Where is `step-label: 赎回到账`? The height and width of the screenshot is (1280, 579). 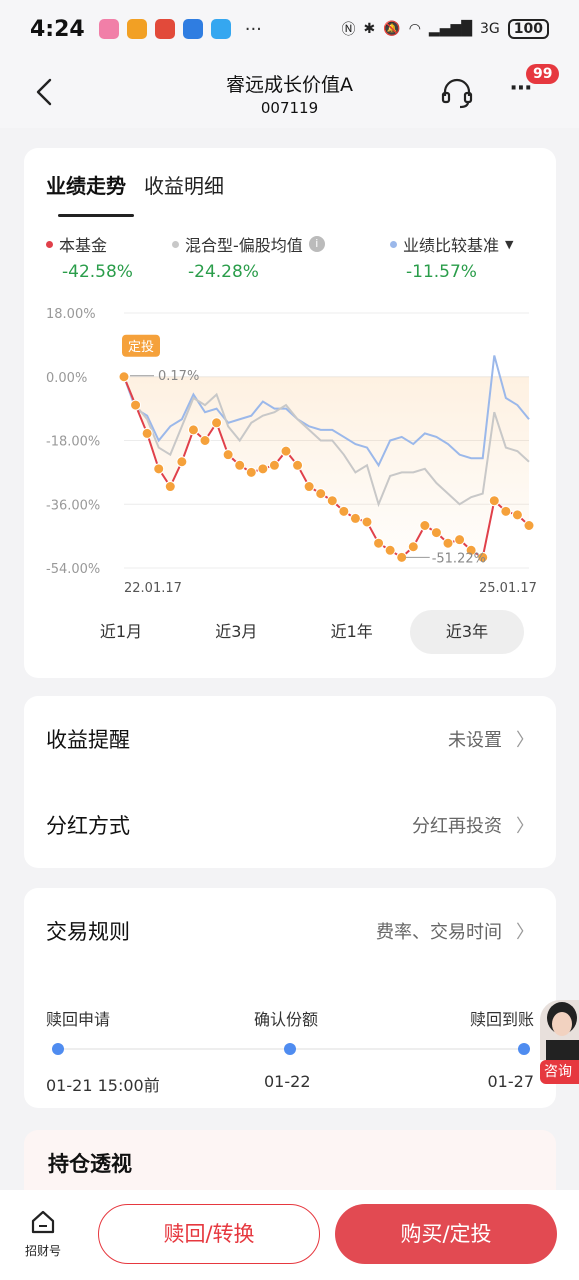 step-label: 赎回到账 is located at coordinates (501, 1019).